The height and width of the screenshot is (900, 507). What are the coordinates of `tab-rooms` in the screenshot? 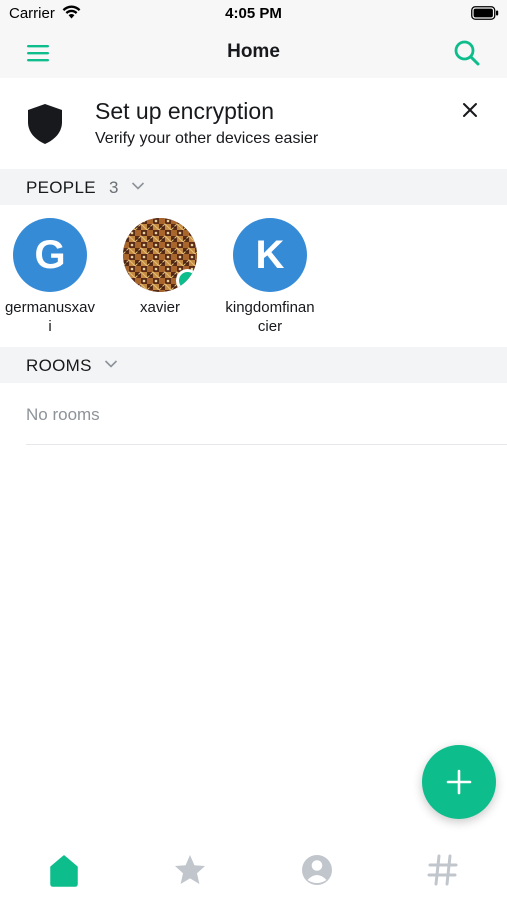 It's located at (443, 870).